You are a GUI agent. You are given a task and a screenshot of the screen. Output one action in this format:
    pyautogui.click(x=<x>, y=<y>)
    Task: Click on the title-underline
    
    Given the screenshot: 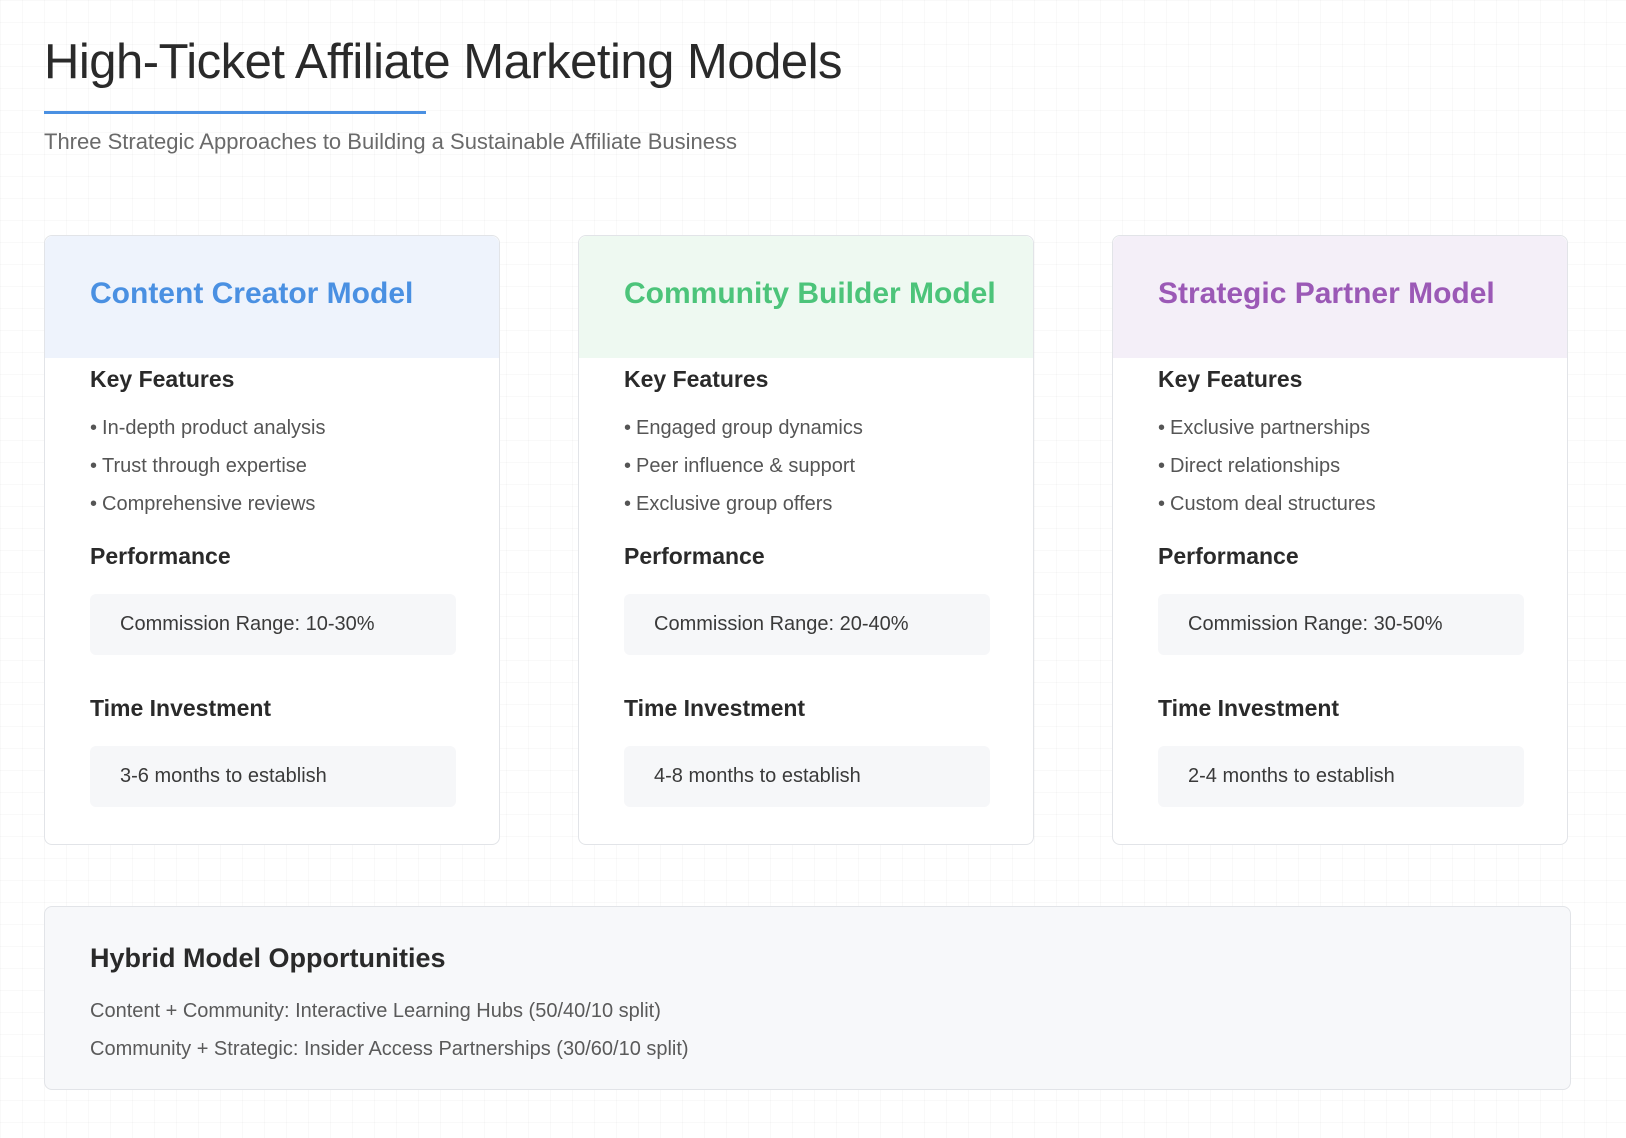 What is the action you would take?
    pyautogui.click(x=235, y=112)
    